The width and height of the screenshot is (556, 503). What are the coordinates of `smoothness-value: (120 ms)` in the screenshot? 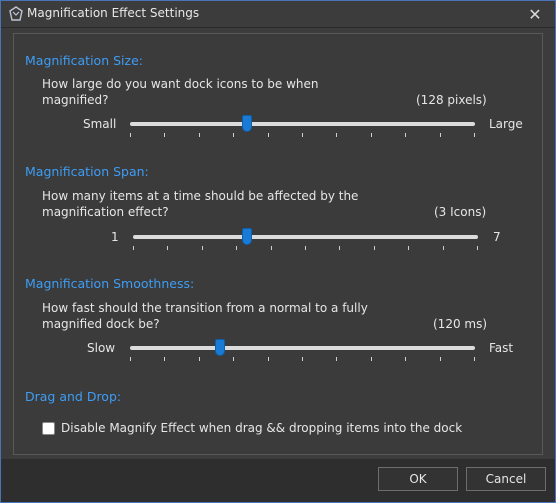 It's located at (460, 324).